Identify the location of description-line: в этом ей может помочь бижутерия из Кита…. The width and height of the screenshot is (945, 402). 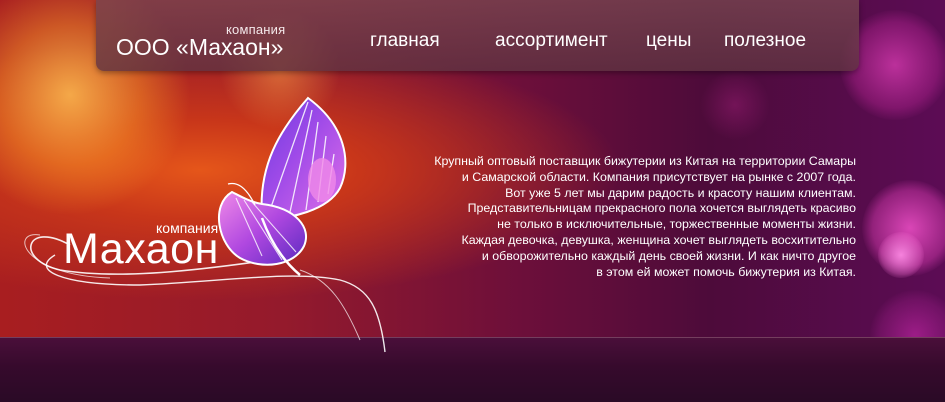
(726, 271).